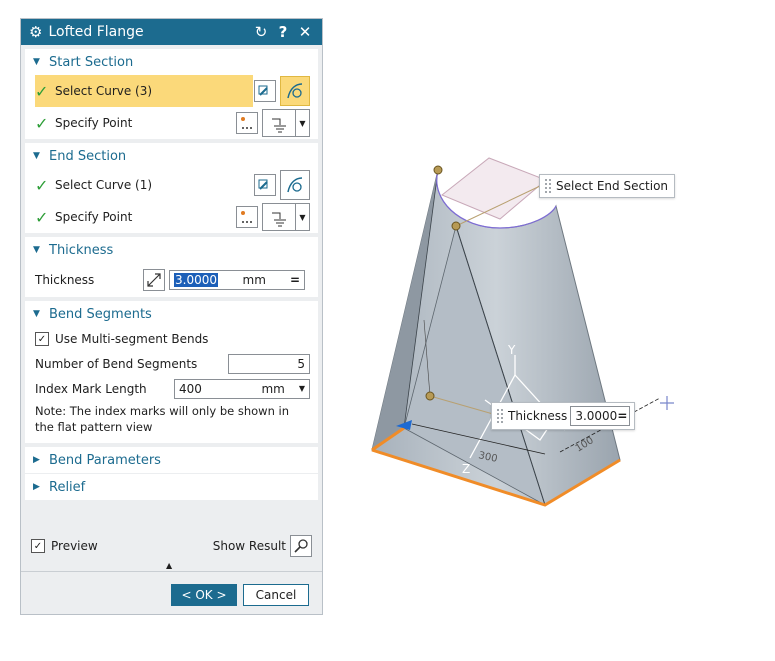  I want to click on thickness-screen-value: 3.0000, so click(596, 416).